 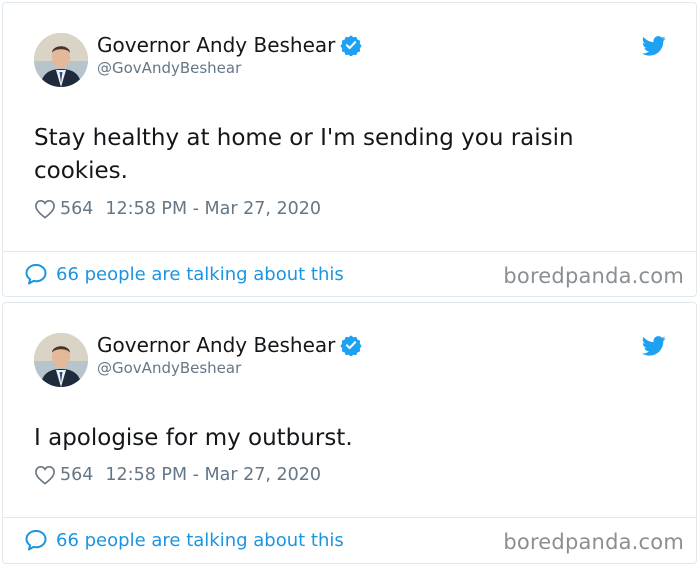 What do you see at coordinates (193, 438) in the screenshot?
I see `tweet-text: I apologise for my outburst.` at bounding box center [193, 438].